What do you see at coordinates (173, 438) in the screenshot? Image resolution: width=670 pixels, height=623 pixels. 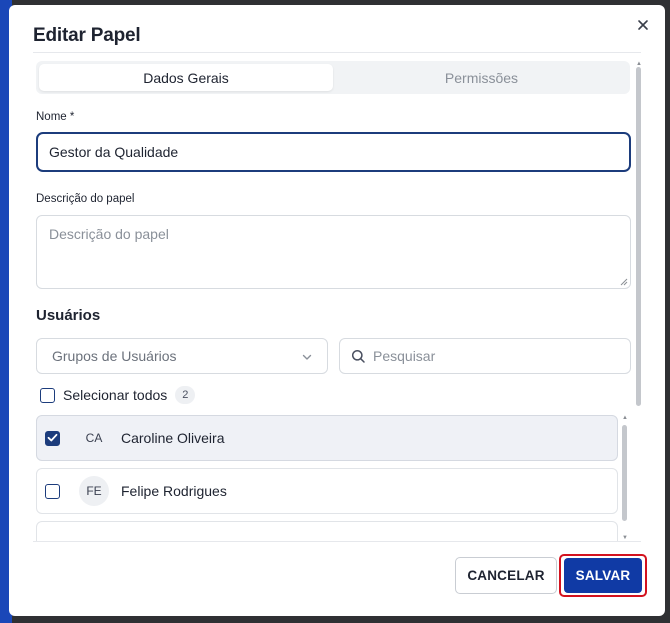 I see `user-name: Caroline Oliveira` at bounding box center [173, 438].